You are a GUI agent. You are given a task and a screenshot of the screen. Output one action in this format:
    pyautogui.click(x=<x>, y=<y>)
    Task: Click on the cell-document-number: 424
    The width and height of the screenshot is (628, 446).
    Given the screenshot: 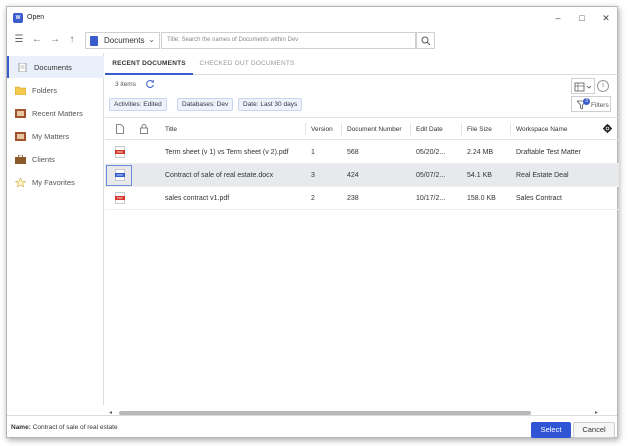 What is the action you would take?
    pyautogui.click(x=353, y=175)
    